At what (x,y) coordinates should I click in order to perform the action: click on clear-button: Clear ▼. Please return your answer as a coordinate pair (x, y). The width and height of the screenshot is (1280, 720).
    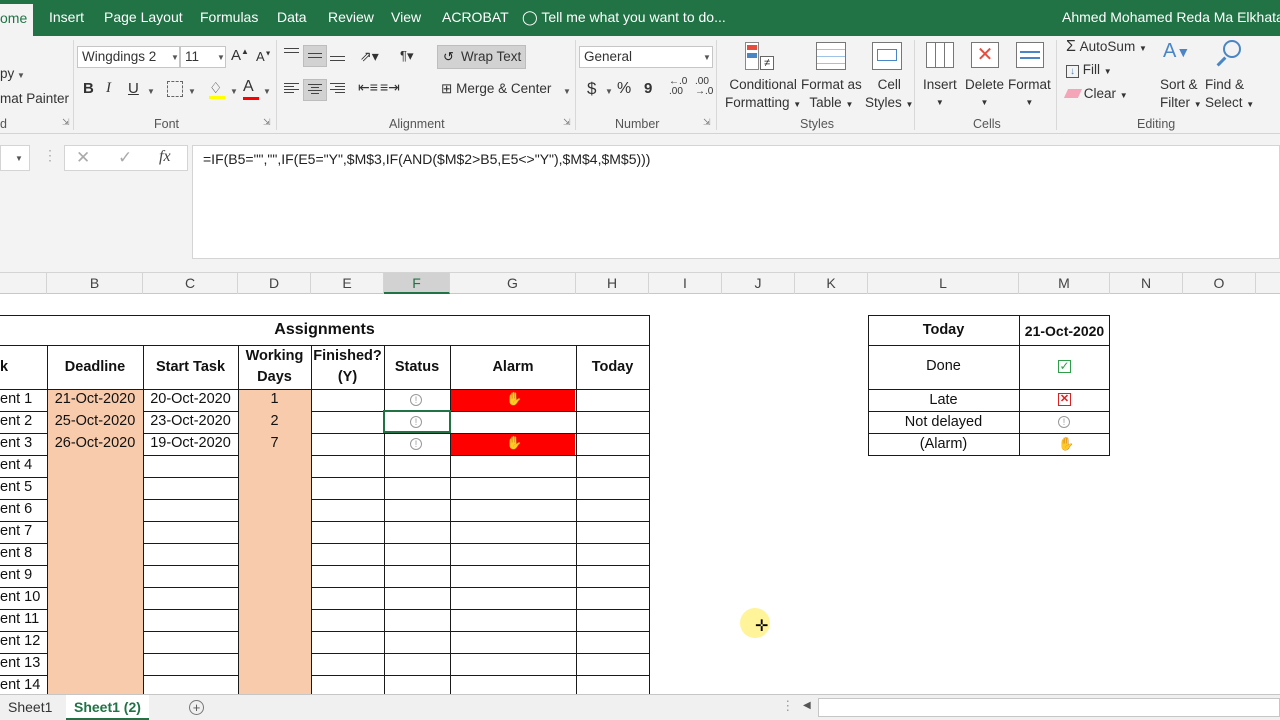
    Looking at the image, I should click on (1095, 93).